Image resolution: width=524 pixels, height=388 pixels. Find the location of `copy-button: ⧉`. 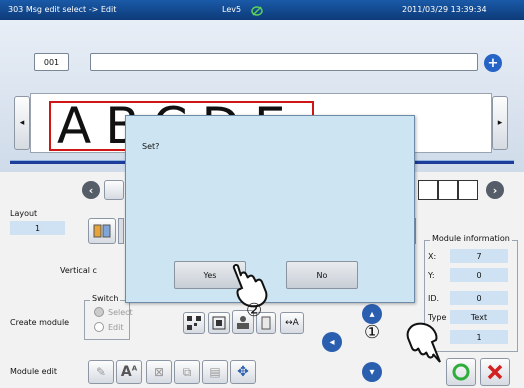

copy-button: ⧉ is located at coordinates (187, 372).